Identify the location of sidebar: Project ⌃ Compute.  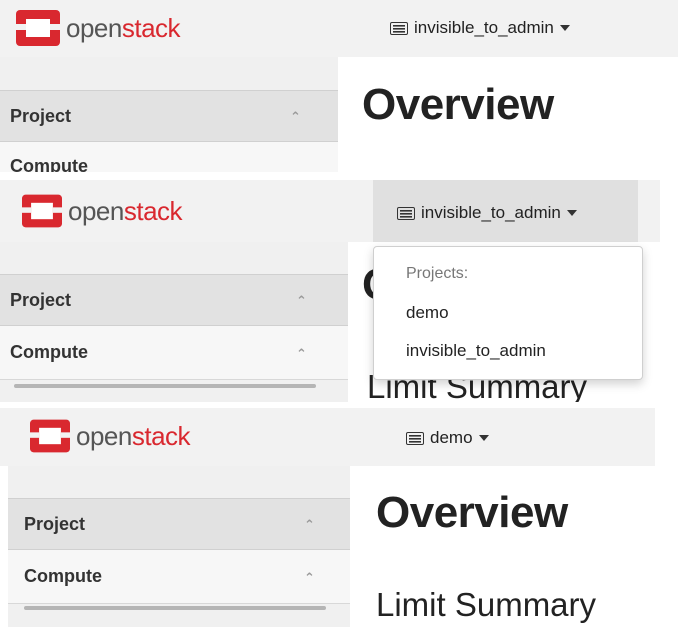
(169, 114).